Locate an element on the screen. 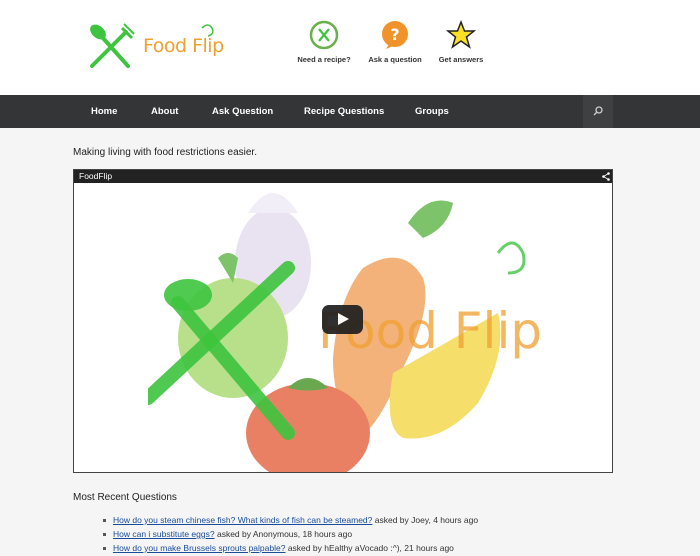  play-icon is located at coordinates (342, 319).